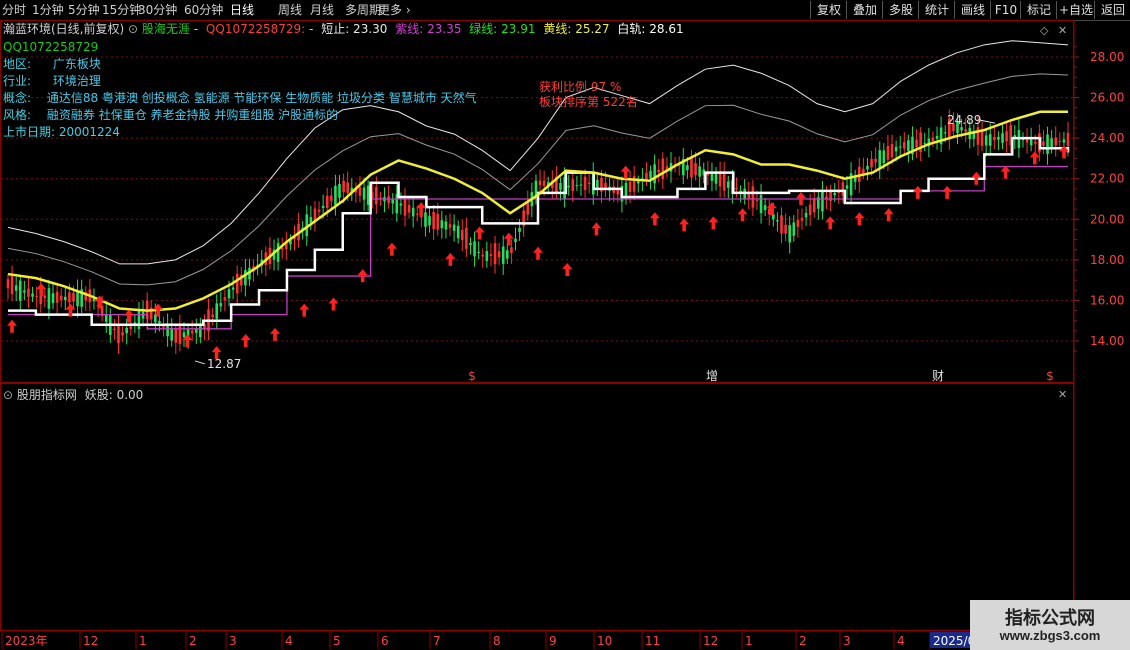 Image resolution: width=1130 pixels, height=650 pixels. What do you see at coordinates (157, 10) in the screenshot?
I see `tab-timeframe-4: 30分钟` at bounding box center [157, 10].